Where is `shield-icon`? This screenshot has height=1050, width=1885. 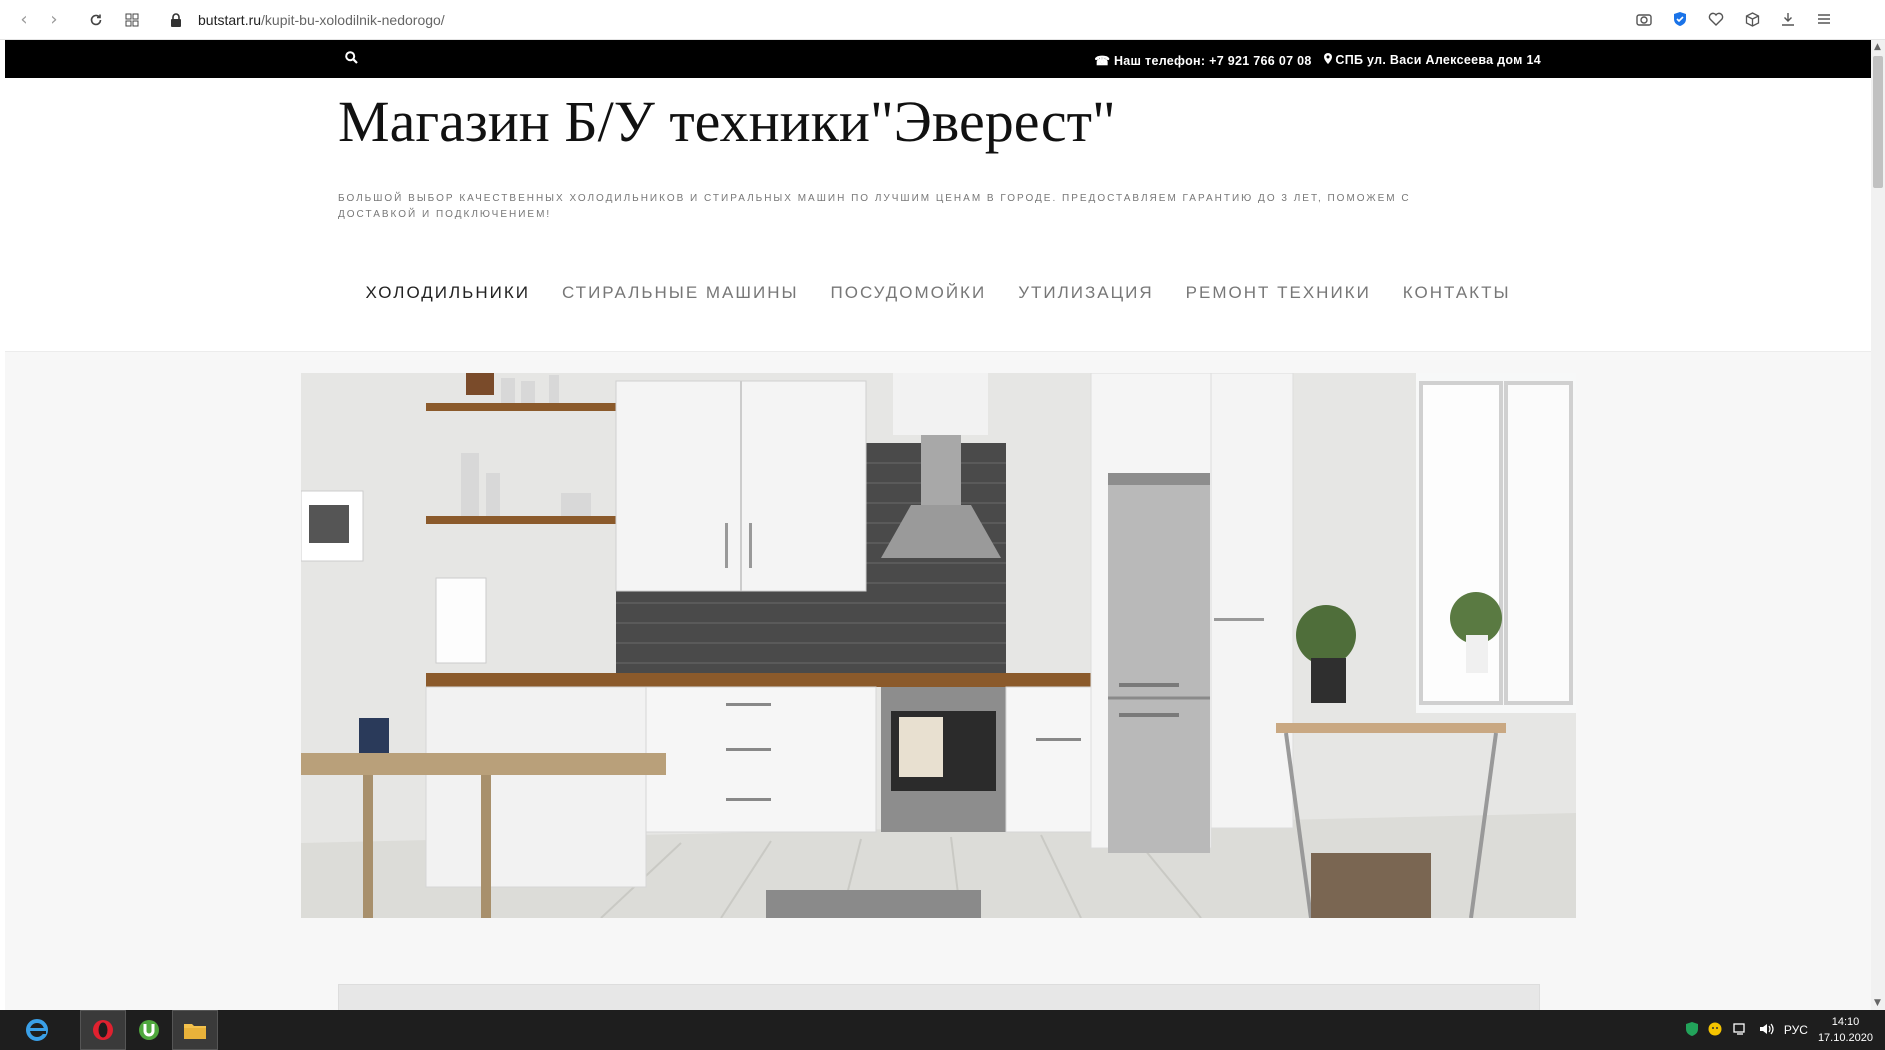 shield-icon is located at coordinates (1680, 19).